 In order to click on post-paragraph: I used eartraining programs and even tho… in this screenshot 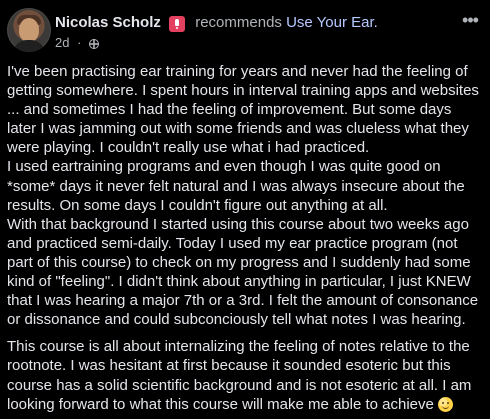, I will do `click(236, 186)`.